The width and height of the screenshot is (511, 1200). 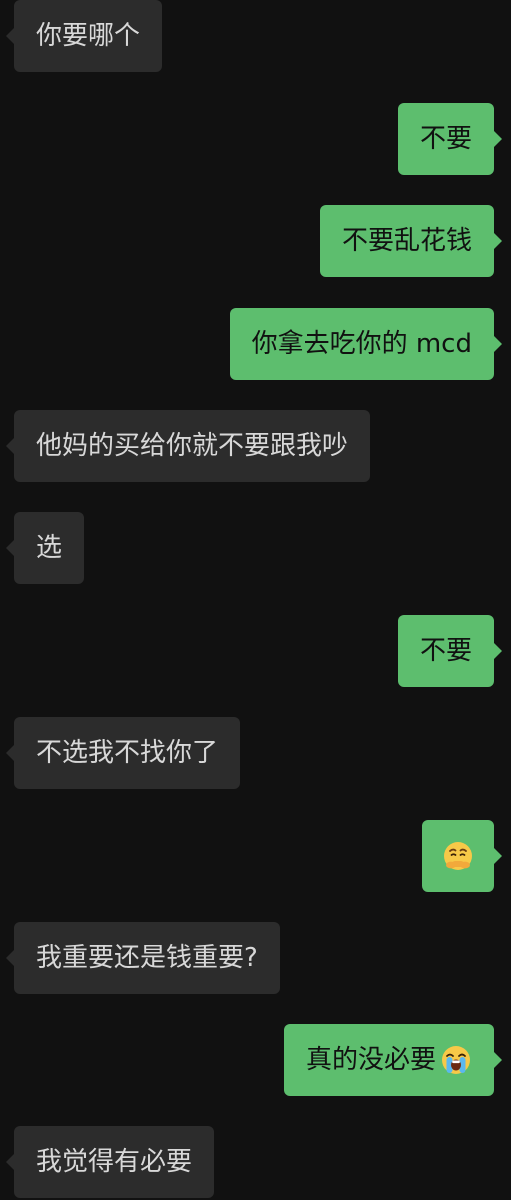 I want to click on outgoing-message-bubble: 你拿去吃你的 mcd, so click(x=366, y=344).